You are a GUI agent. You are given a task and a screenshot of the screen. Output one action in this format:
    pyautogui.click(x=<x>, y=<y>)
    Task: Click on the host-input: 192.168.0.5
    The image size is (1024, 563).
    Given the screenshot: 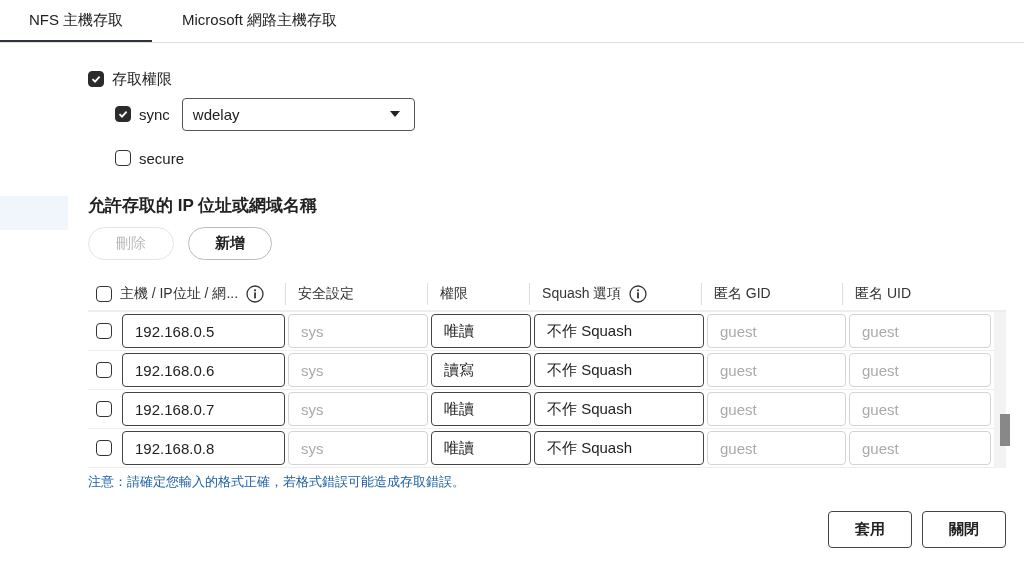 What is the action you would take?
    pyautogui.click(x=203, y=331)
    